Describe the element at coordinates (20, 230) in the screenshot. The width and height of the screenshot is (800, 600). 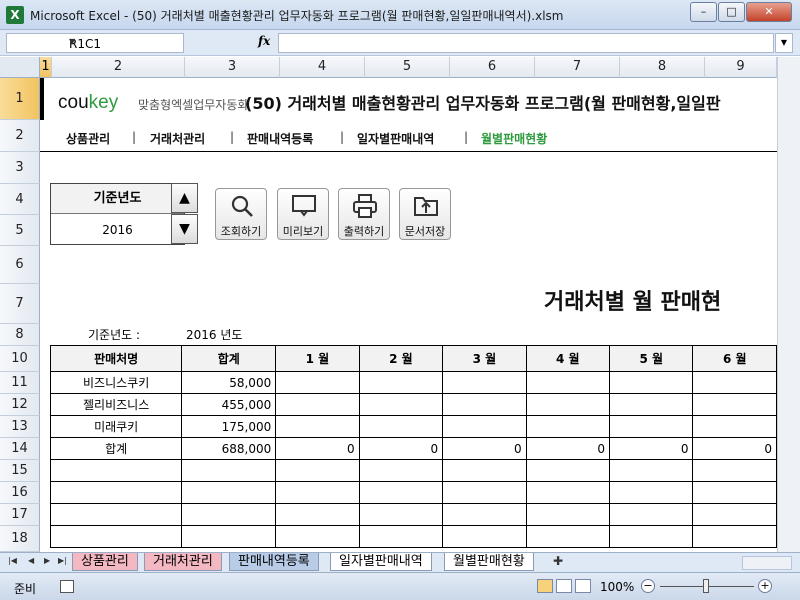
I see `row-header: 5` at that location.